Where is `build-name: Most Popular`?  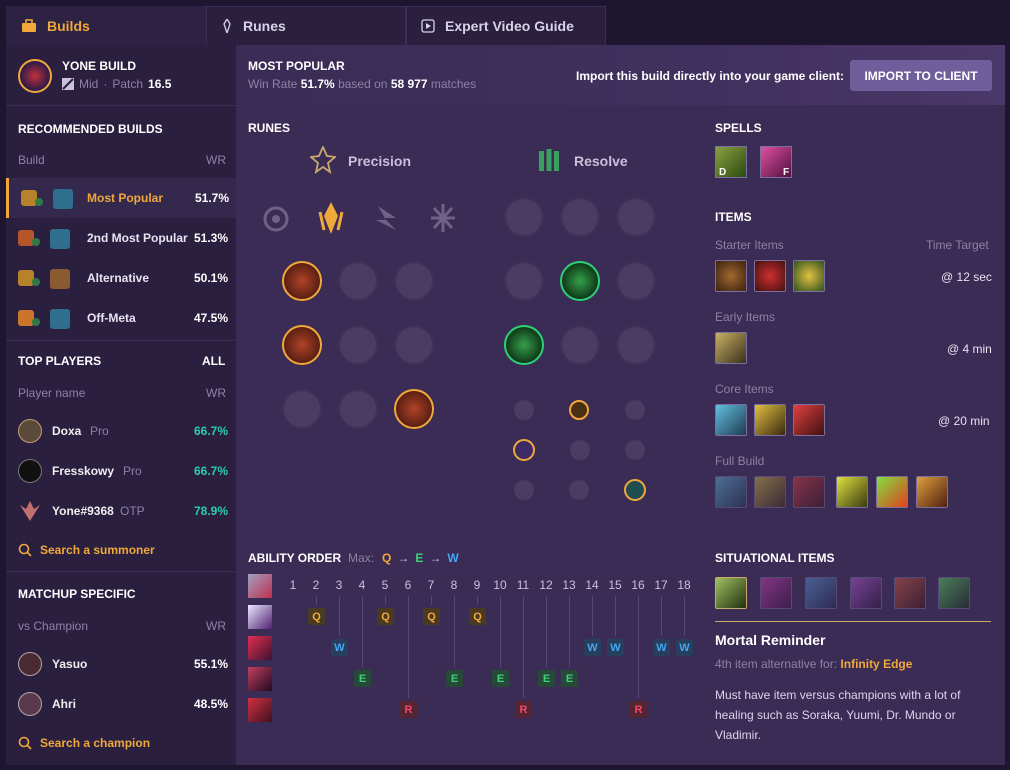
build-name: Most Popular is located at coordinates (125, 198).